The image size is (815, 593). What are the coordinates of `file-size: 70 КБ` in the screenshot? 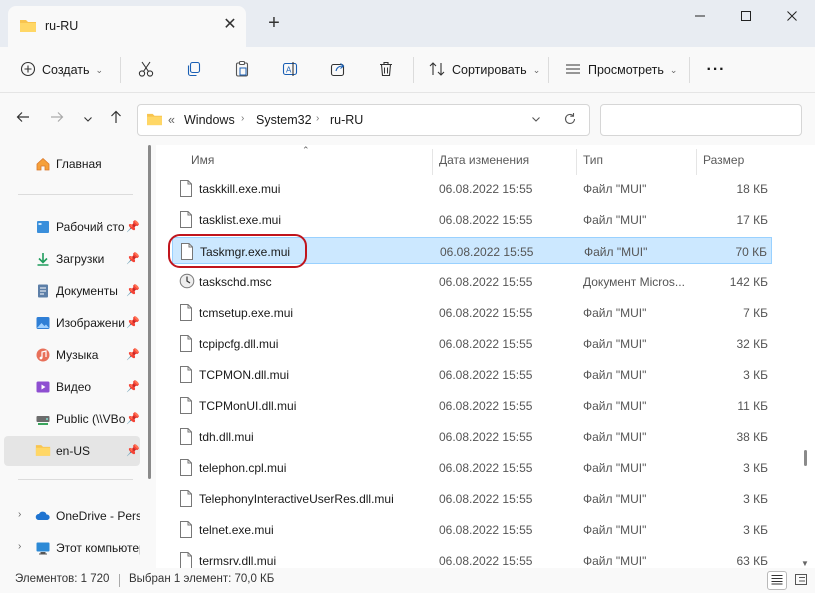 It's located at (751, 252).